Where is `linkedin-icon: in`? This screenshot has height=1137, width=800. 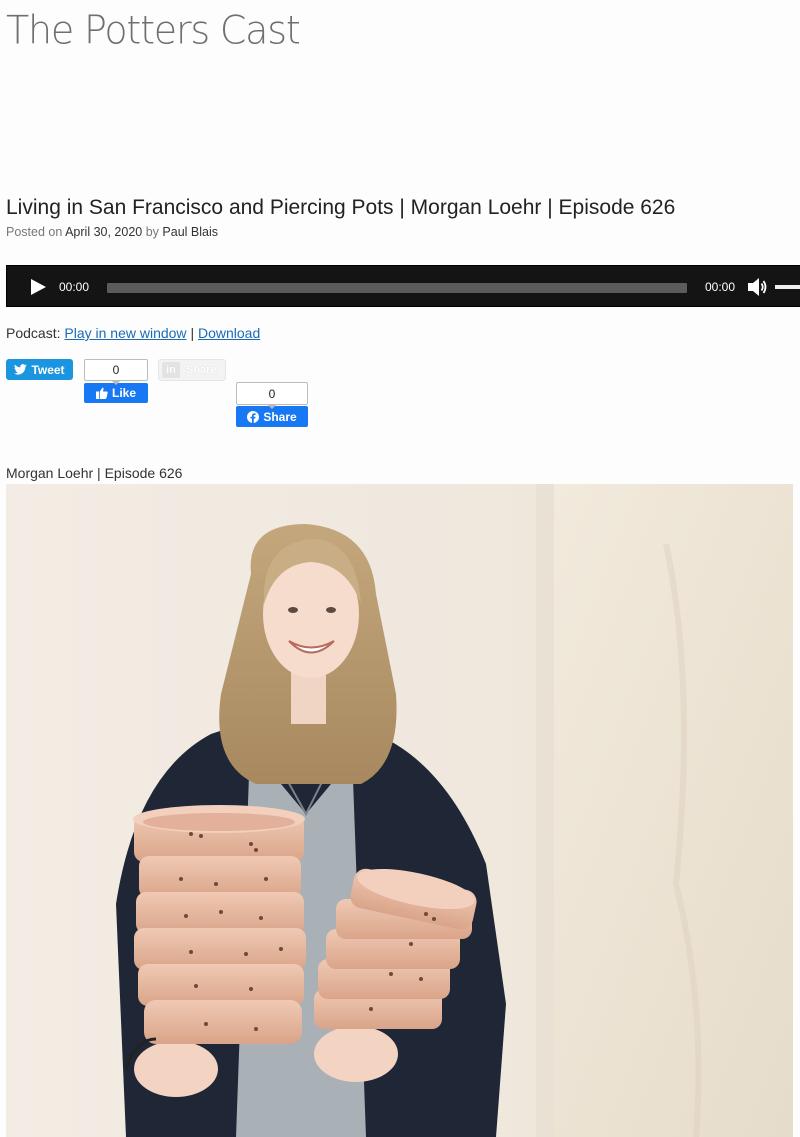
linkedin-icon: in is located at coordinates (171, 370).